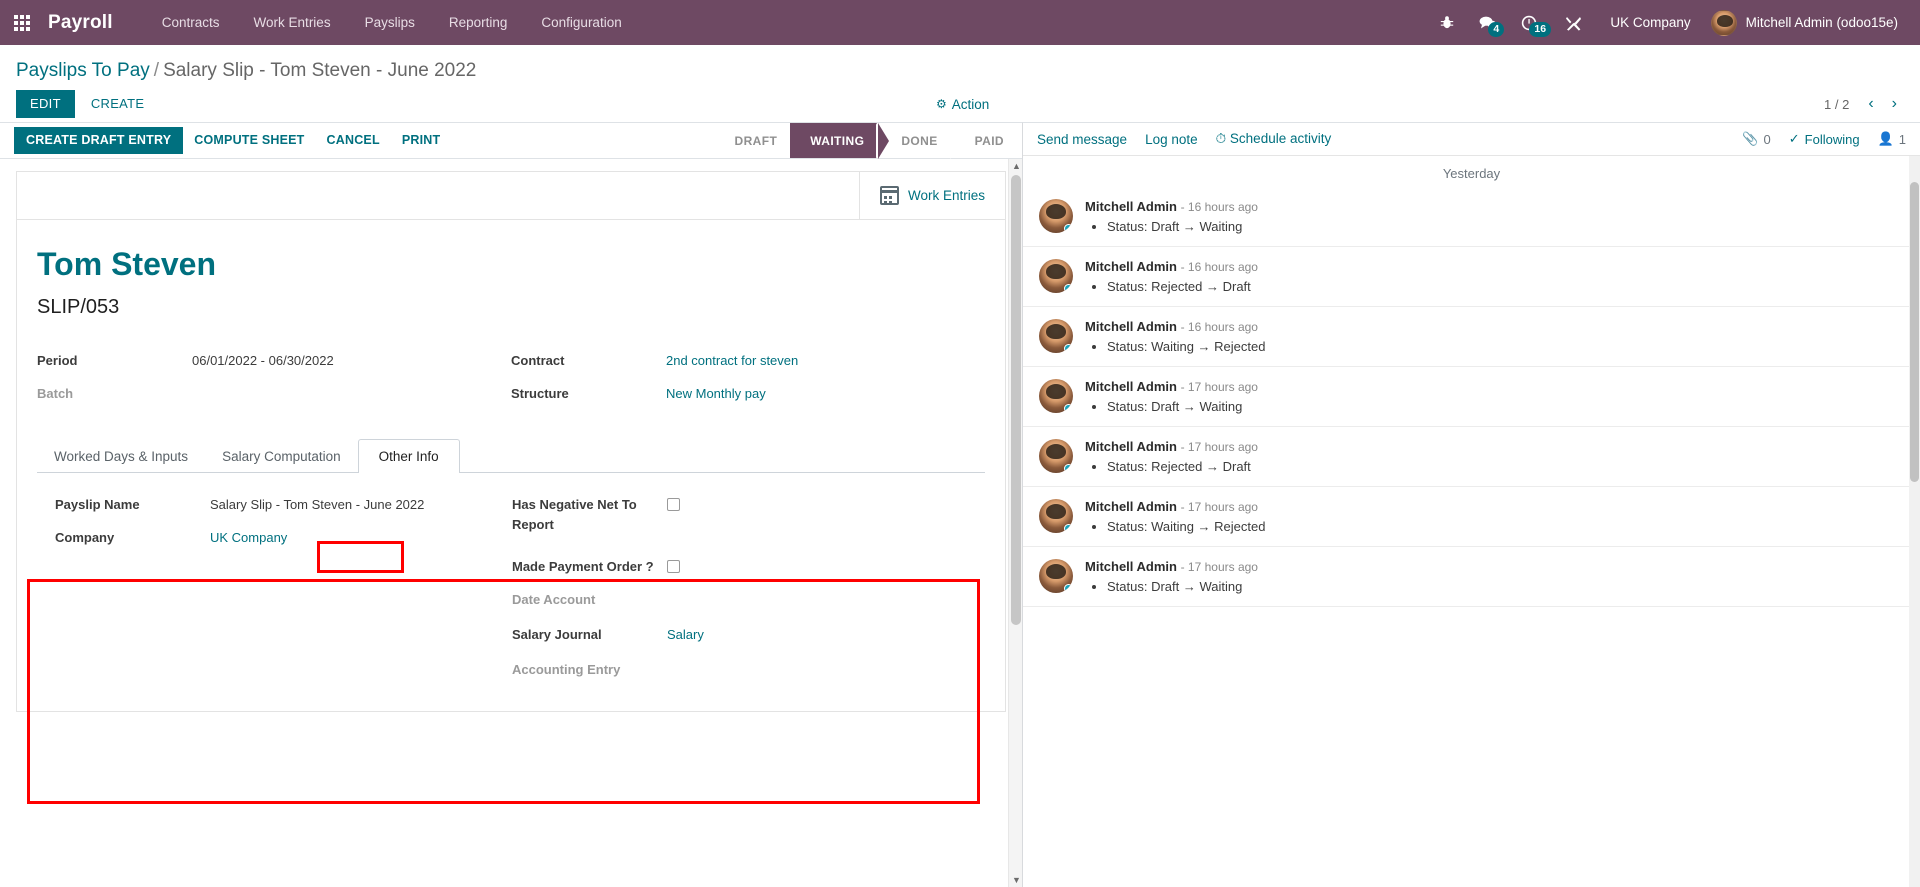 The image size is (1920, 887). Describe the element at coordinates (1016, 400) in the screenshot. I see `form-scroll-thumb` at that location.